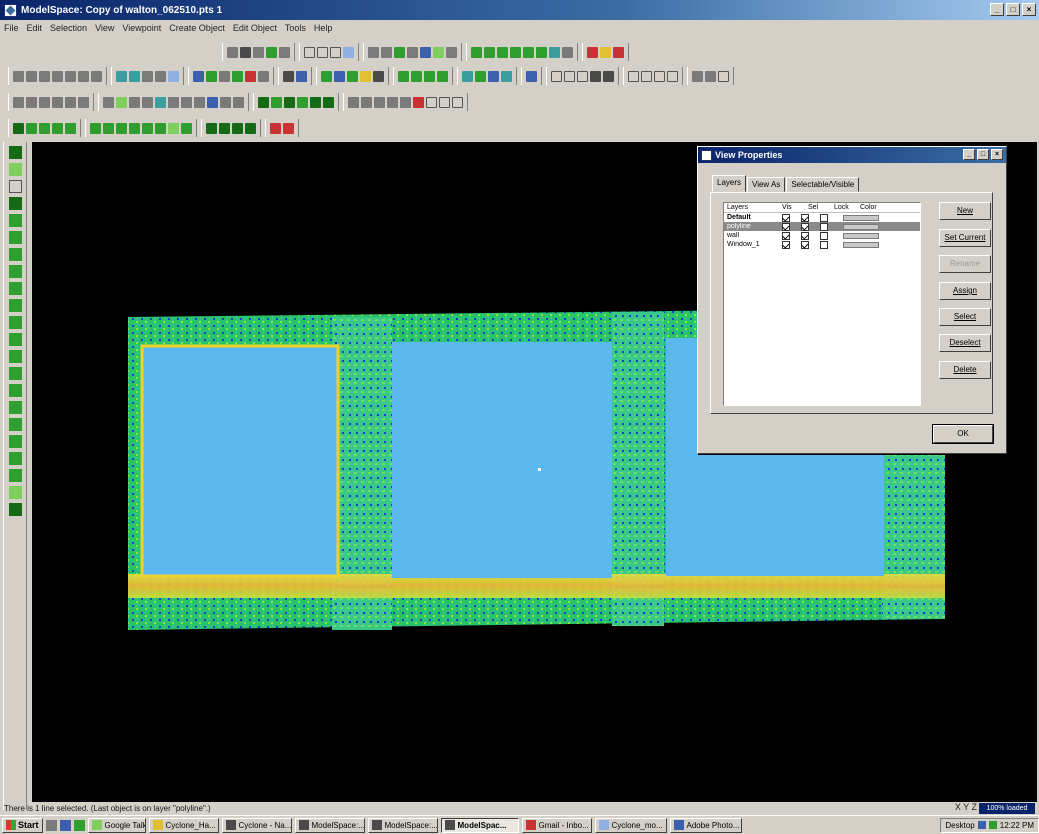 This screenshot has height=834, width=1039. Describe the element at coordinates (965, 317) in the screenshot. I see `select-button: Select` at that location.